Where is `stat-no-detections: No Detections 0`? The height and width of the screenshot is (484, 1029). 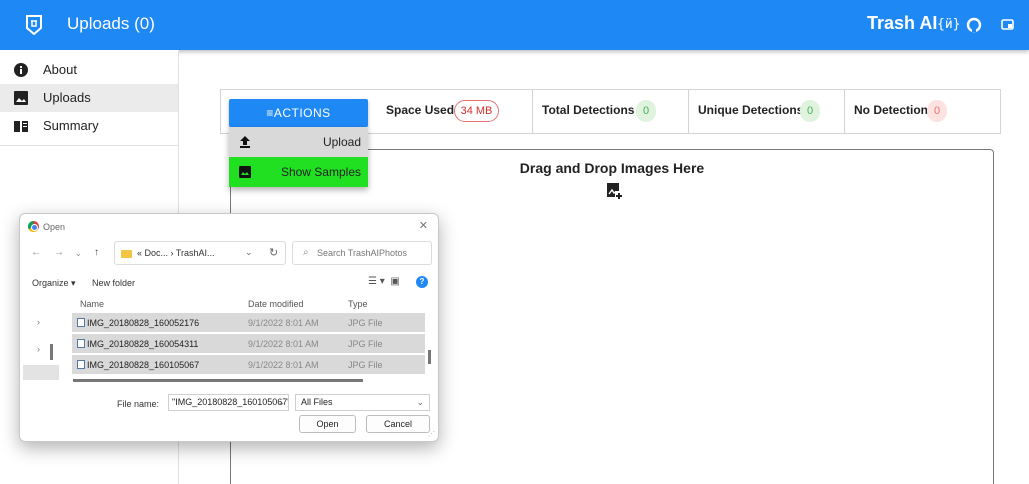
stat-no-detections: No Detections 0 is located at coordinates (922, 111).